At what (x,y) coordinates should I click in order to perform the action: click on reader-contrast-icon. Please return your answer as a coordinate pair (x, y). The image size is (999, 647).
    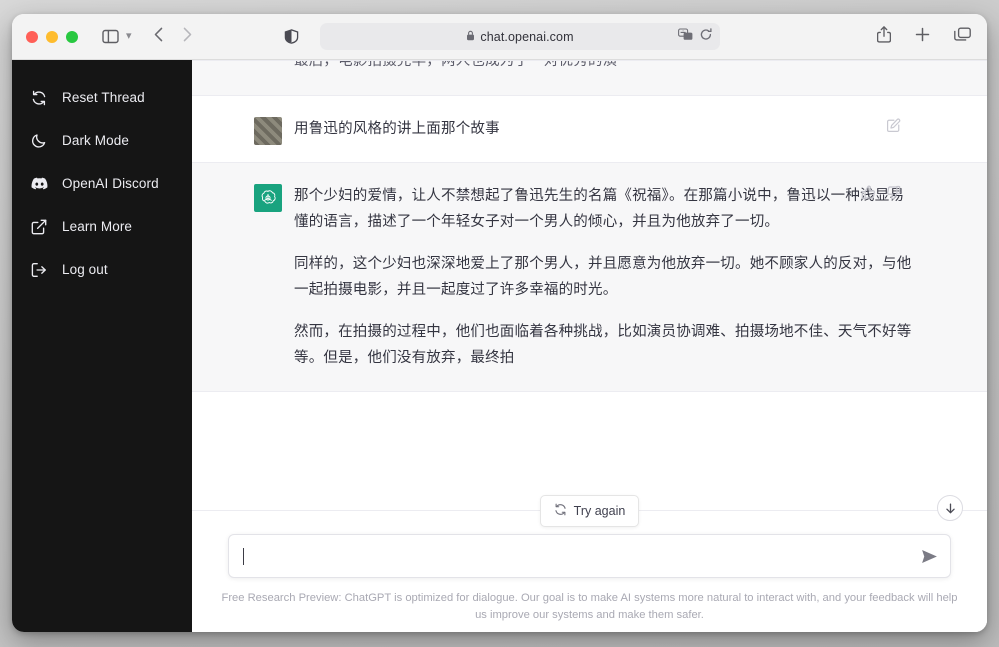
    Looking at the image, I should click on (291, 36).